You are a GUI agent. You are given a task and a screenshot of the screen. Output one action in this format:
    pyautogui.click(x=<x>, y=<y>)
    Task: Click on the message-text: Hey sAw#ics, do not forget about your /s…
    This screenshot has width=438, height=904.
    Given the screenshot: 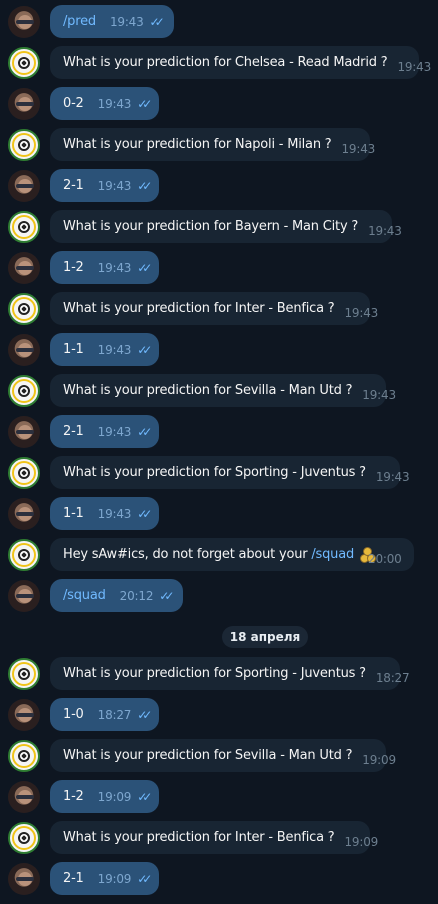 What is the action you would take?
    pyautogui.click(x=209, y=554)
    